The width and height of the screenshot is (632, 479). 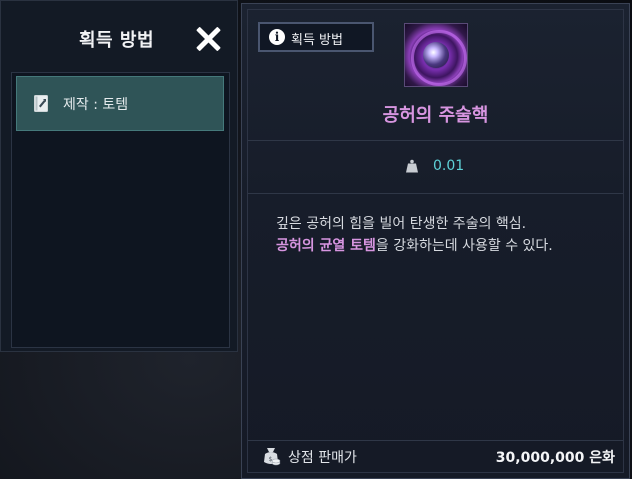 I want to click on acquisition-panel-header: 획득 방법, so click(x=119, y=36).